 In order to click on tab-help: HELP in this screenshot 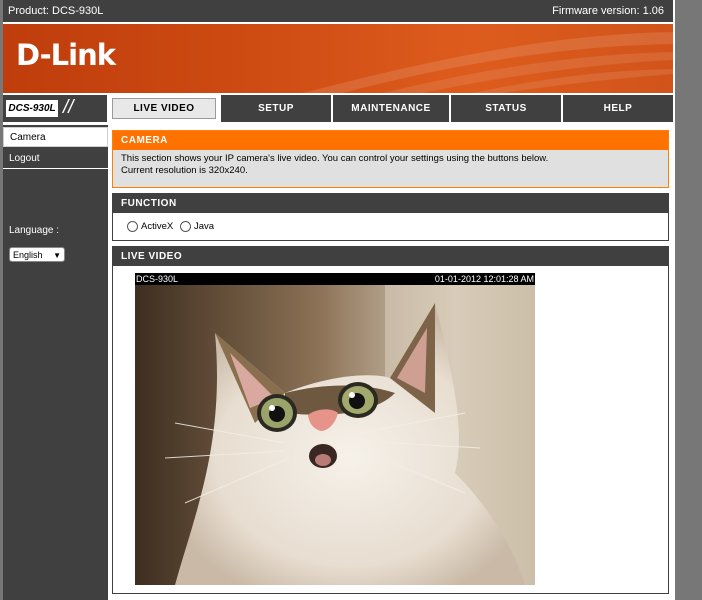, I will do `click(618, 108)`.